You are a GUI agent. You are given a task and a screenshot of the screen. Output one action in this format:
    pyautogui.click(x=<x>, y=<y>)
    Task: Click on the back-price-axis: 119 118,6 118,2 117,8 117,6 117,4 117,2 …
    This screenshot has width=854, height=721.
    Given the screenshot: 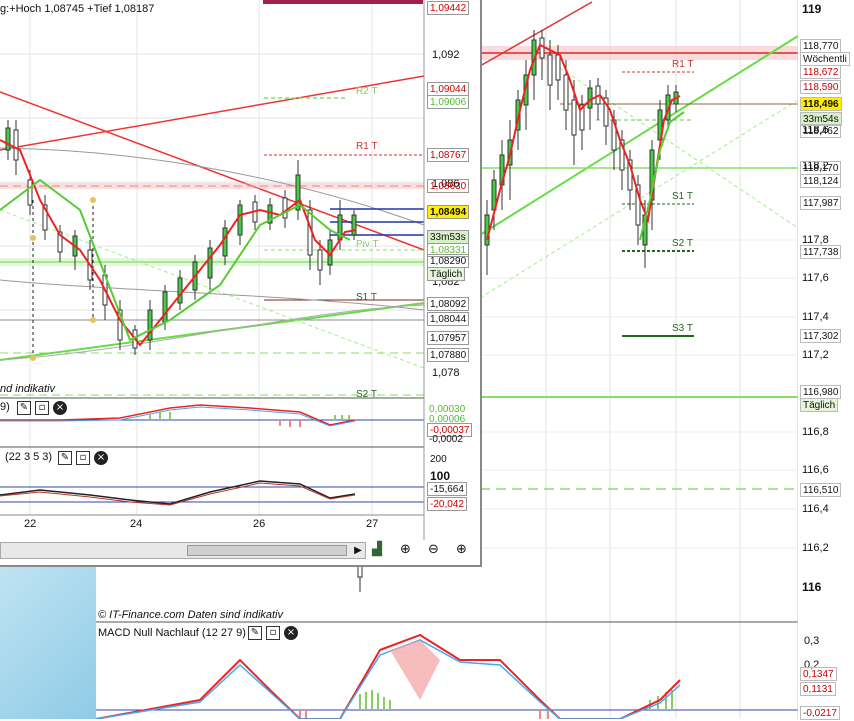 What is the action you would take?
    pyautogui.click(x=826, y=360)
    